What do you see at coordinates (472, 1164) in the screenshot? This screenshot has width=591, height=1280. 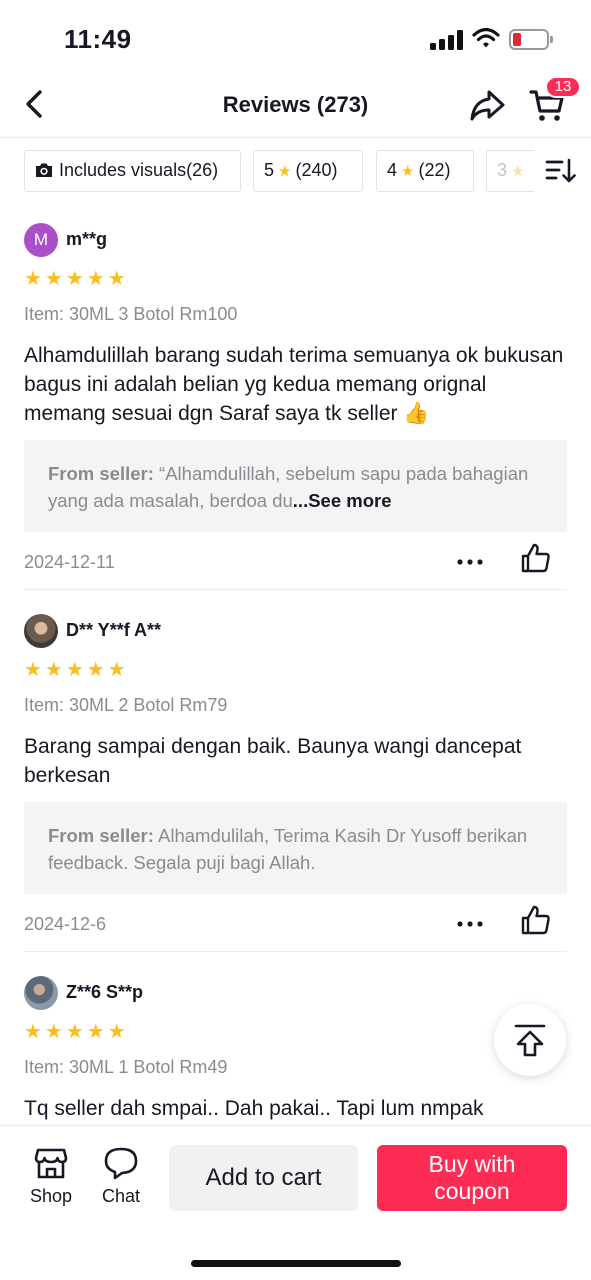 I see `buy-button-line1: Buy with` at bounding box center [472, 1164].